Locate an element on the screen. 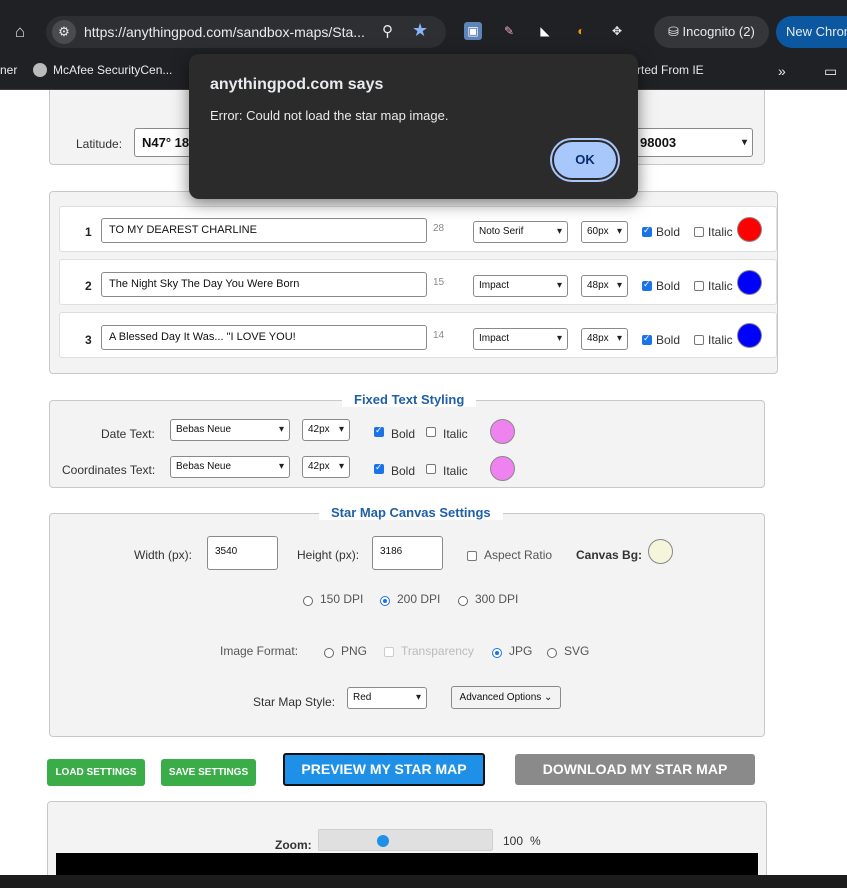 This screenshot has height=888, width=847. transparency-checkbox is located at coordinates (389, 652).